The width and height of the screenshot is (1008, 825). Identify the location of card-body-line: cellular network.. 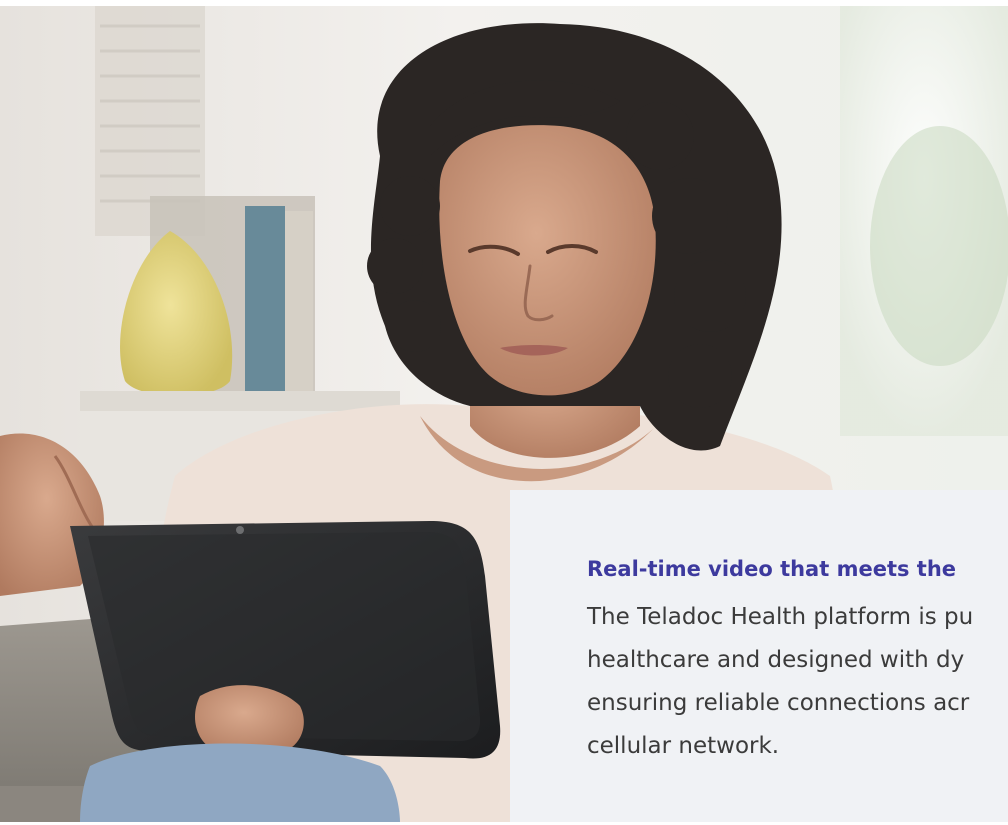
(683, 746).